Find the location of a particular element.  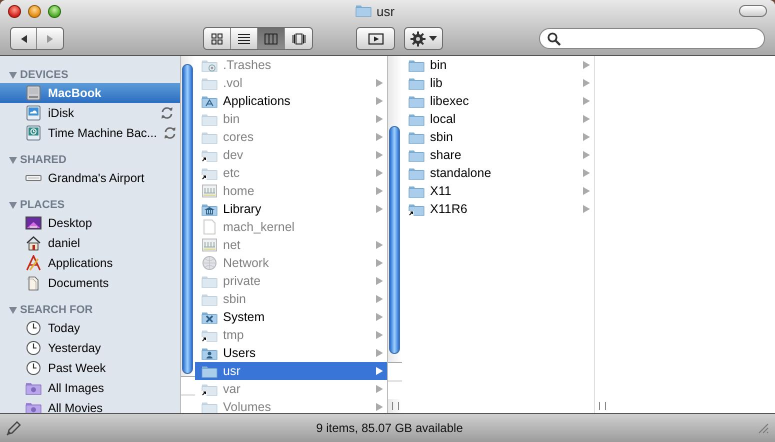

quick-look-button is located at coordinates (375, 38).